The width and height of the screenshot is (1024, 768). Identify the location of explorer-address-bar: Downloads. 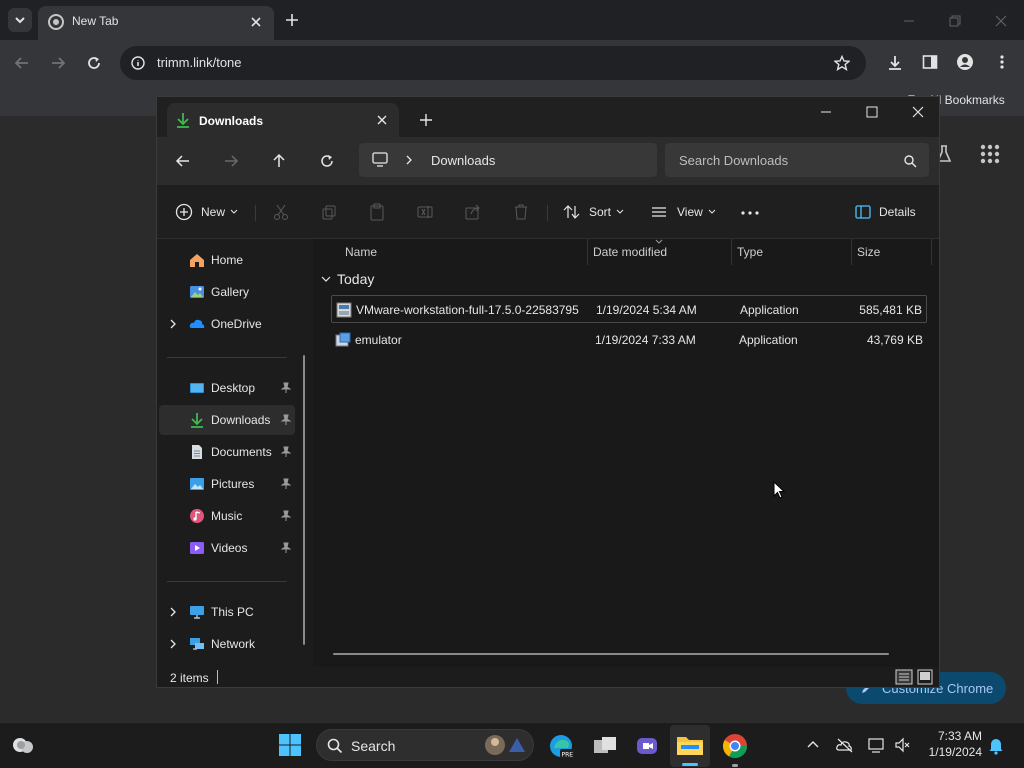
(508, 160).